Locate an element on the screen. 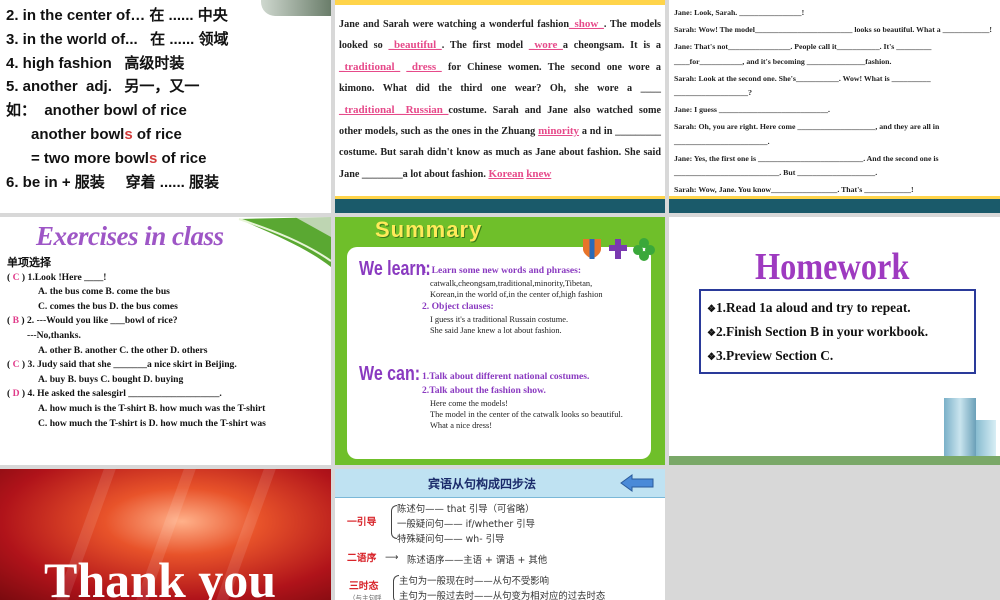 The image size is (1000, 600). step-3-line: 主句为一般现在时——从句不受影响 is located at coordinates (474, 581).